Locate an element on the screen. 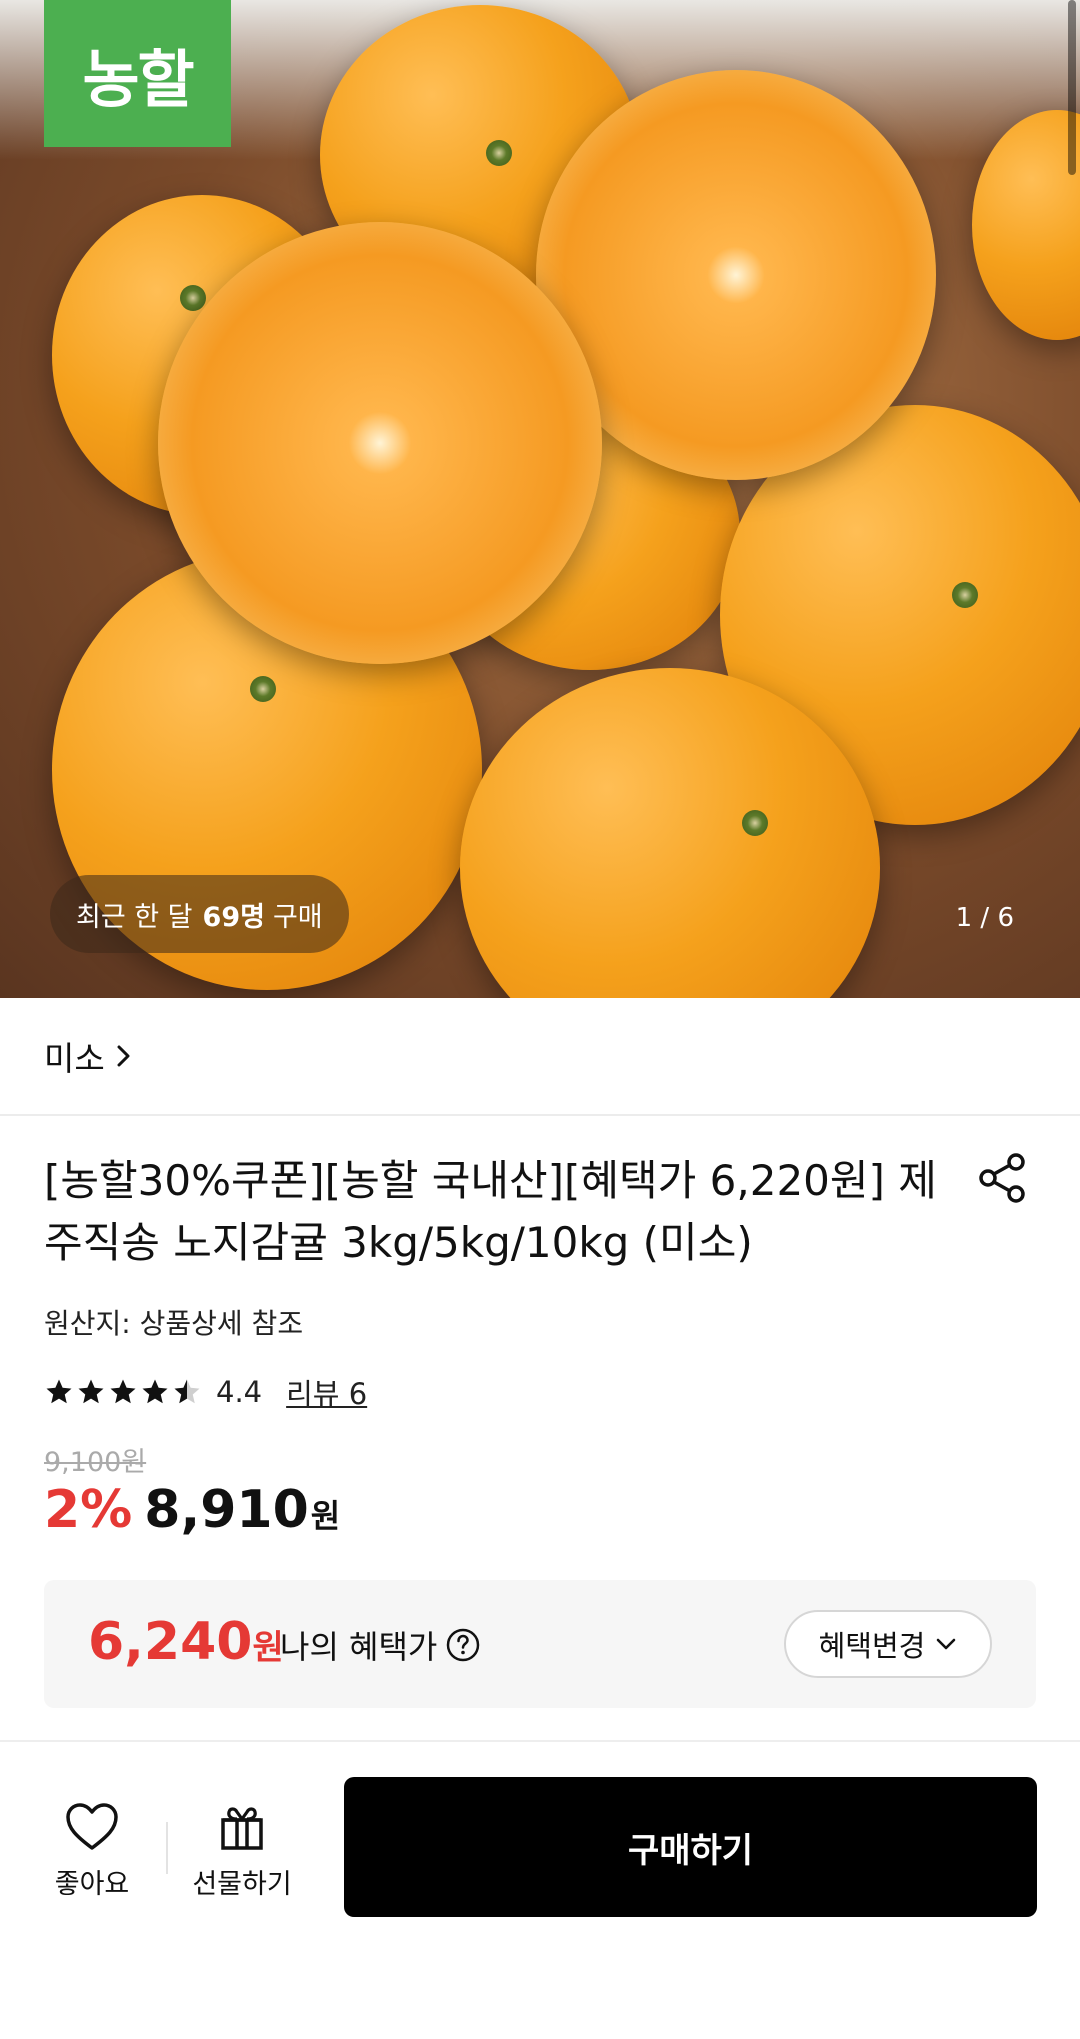 The image size is (1080, 2039). question-circle-icon is located at coordinates (463, 1645).